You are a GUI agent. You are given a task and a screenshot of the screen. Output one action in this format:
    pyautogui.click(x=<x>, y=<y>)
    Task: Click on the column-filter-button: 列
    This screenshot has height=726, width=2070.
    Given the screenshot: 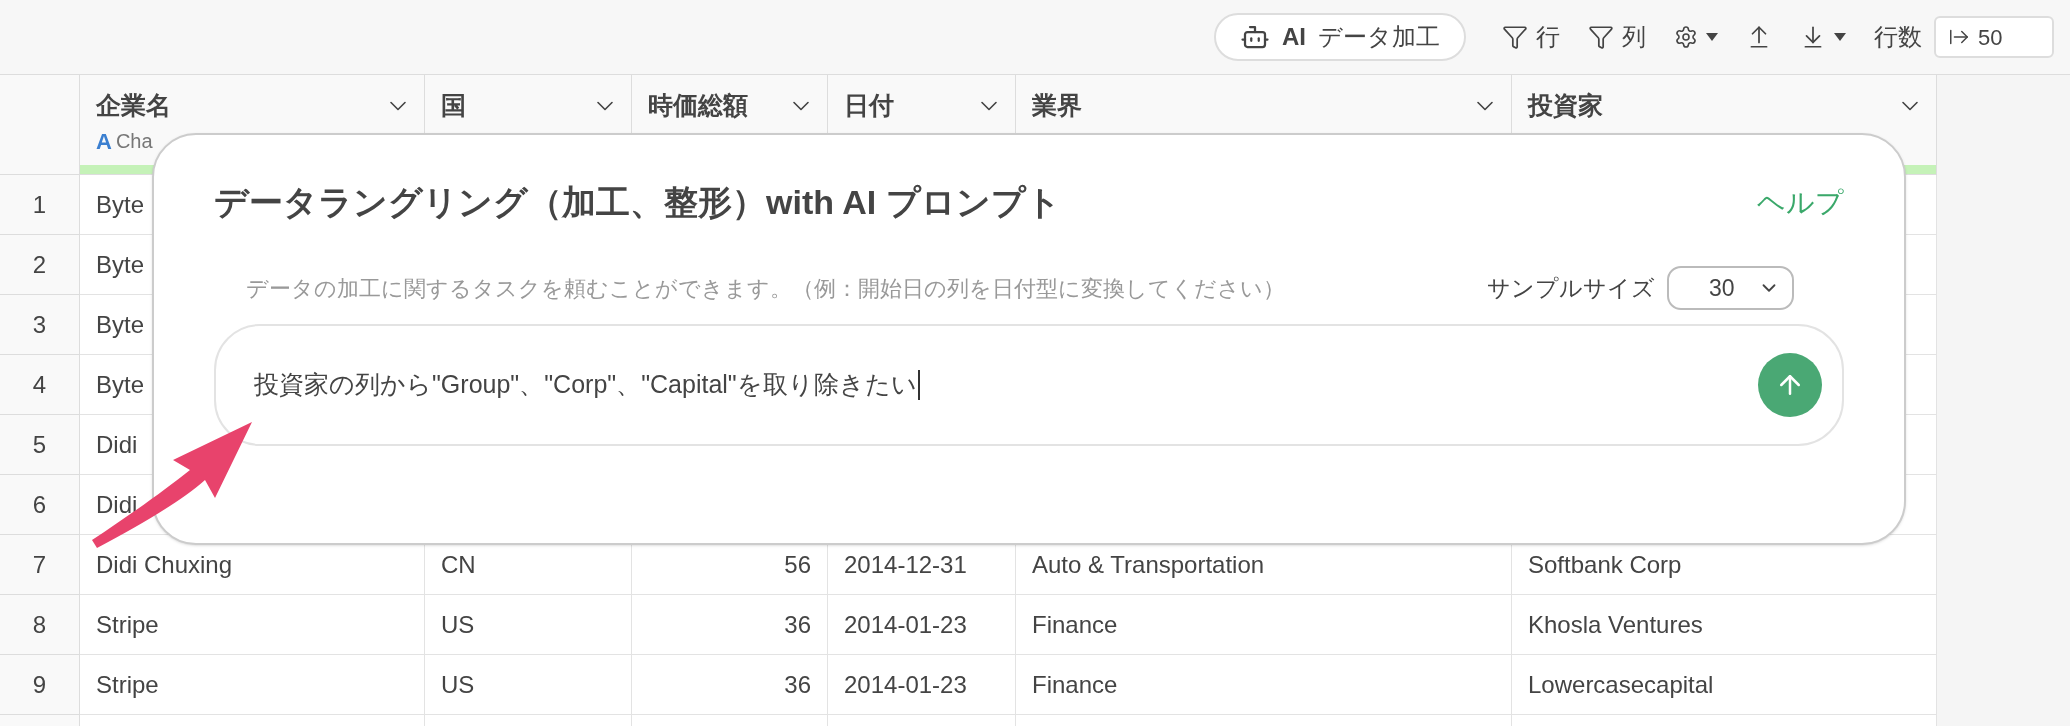 What is the action you would take?
    pyautogui.click(x=1617, y=37)
    